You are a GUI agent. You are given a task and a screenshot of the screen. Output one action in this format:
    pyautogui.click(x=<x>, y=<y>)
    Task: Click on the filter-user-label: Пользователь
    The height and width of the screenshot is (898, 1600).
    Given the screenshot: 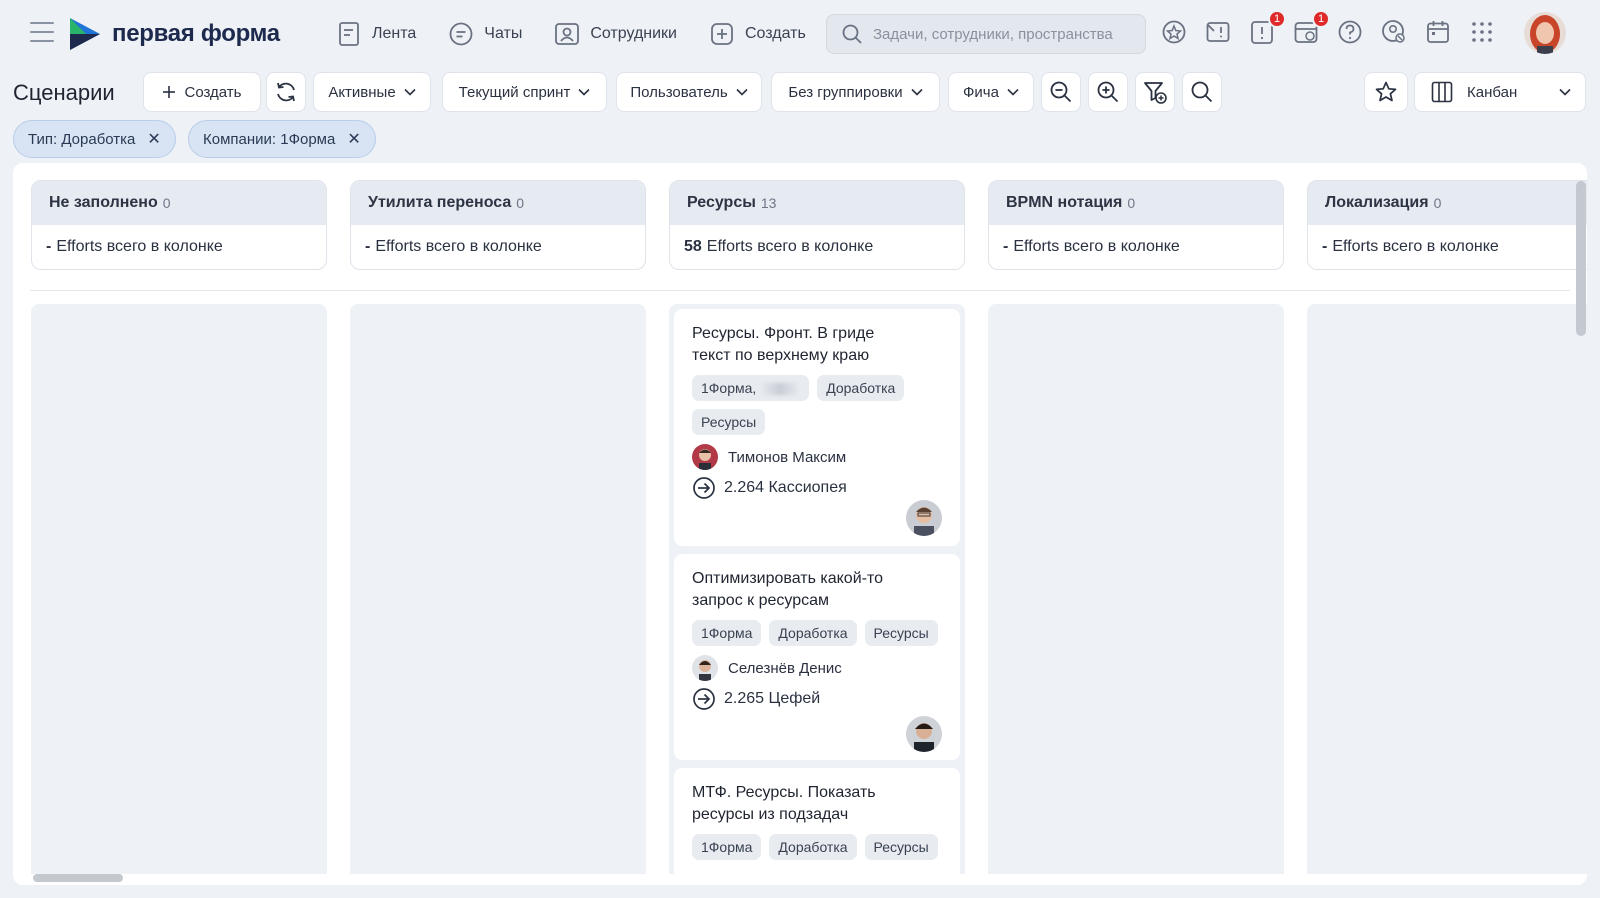 What is the action you would take?
    pyautogui.click(x=679, y=92)
    